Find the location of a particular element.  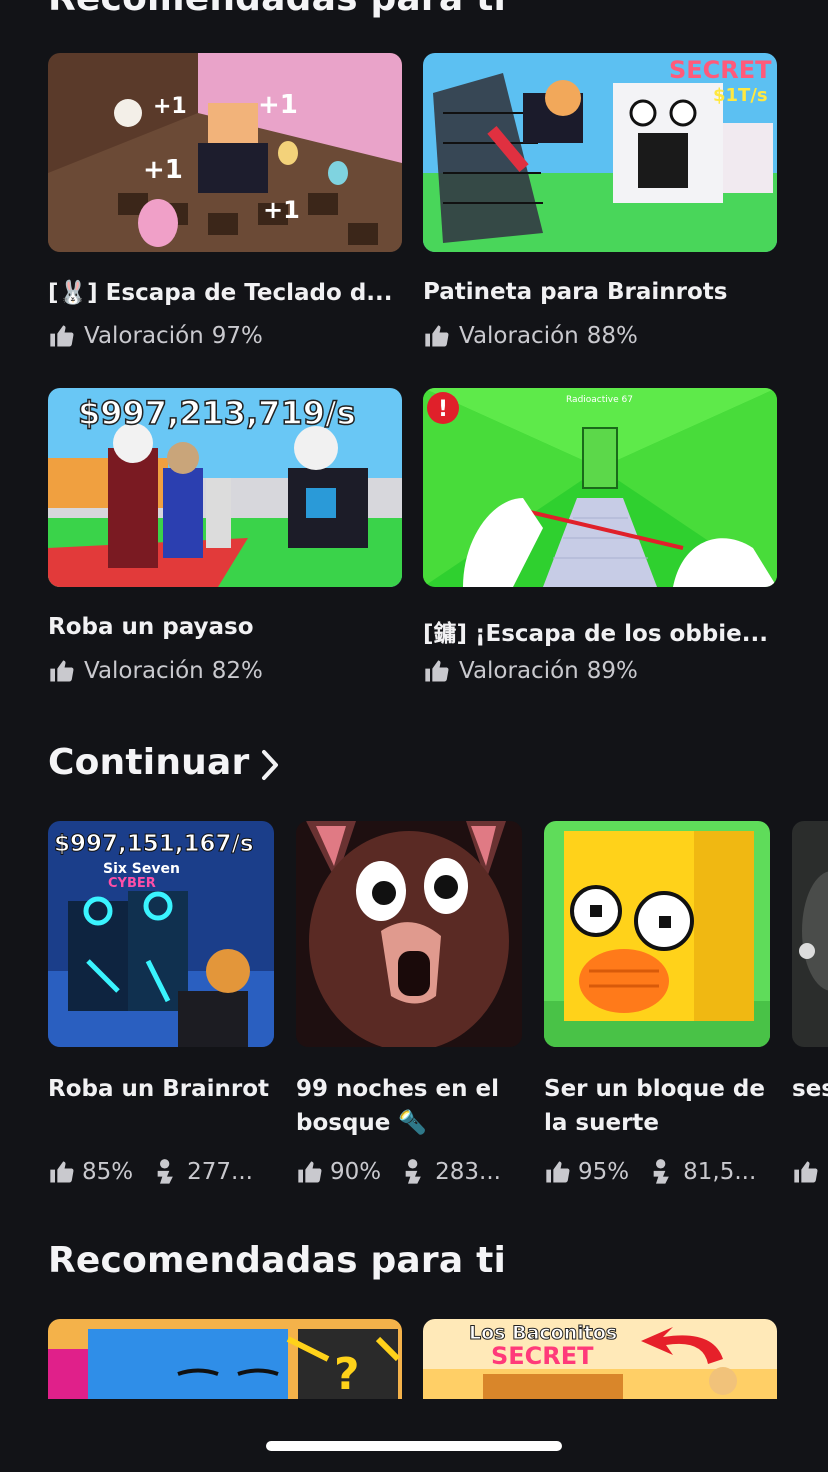

game-title: Patineta para Brainrots is located at coordinates (600, 292).